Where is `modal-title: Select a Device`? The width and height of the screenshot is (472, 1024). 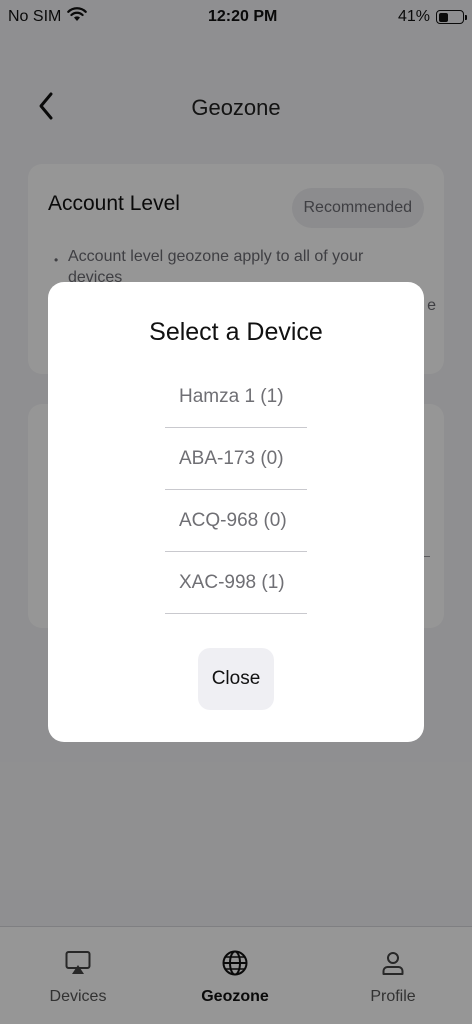
modal-title: Select a Device is located at coordinates (236, 332).